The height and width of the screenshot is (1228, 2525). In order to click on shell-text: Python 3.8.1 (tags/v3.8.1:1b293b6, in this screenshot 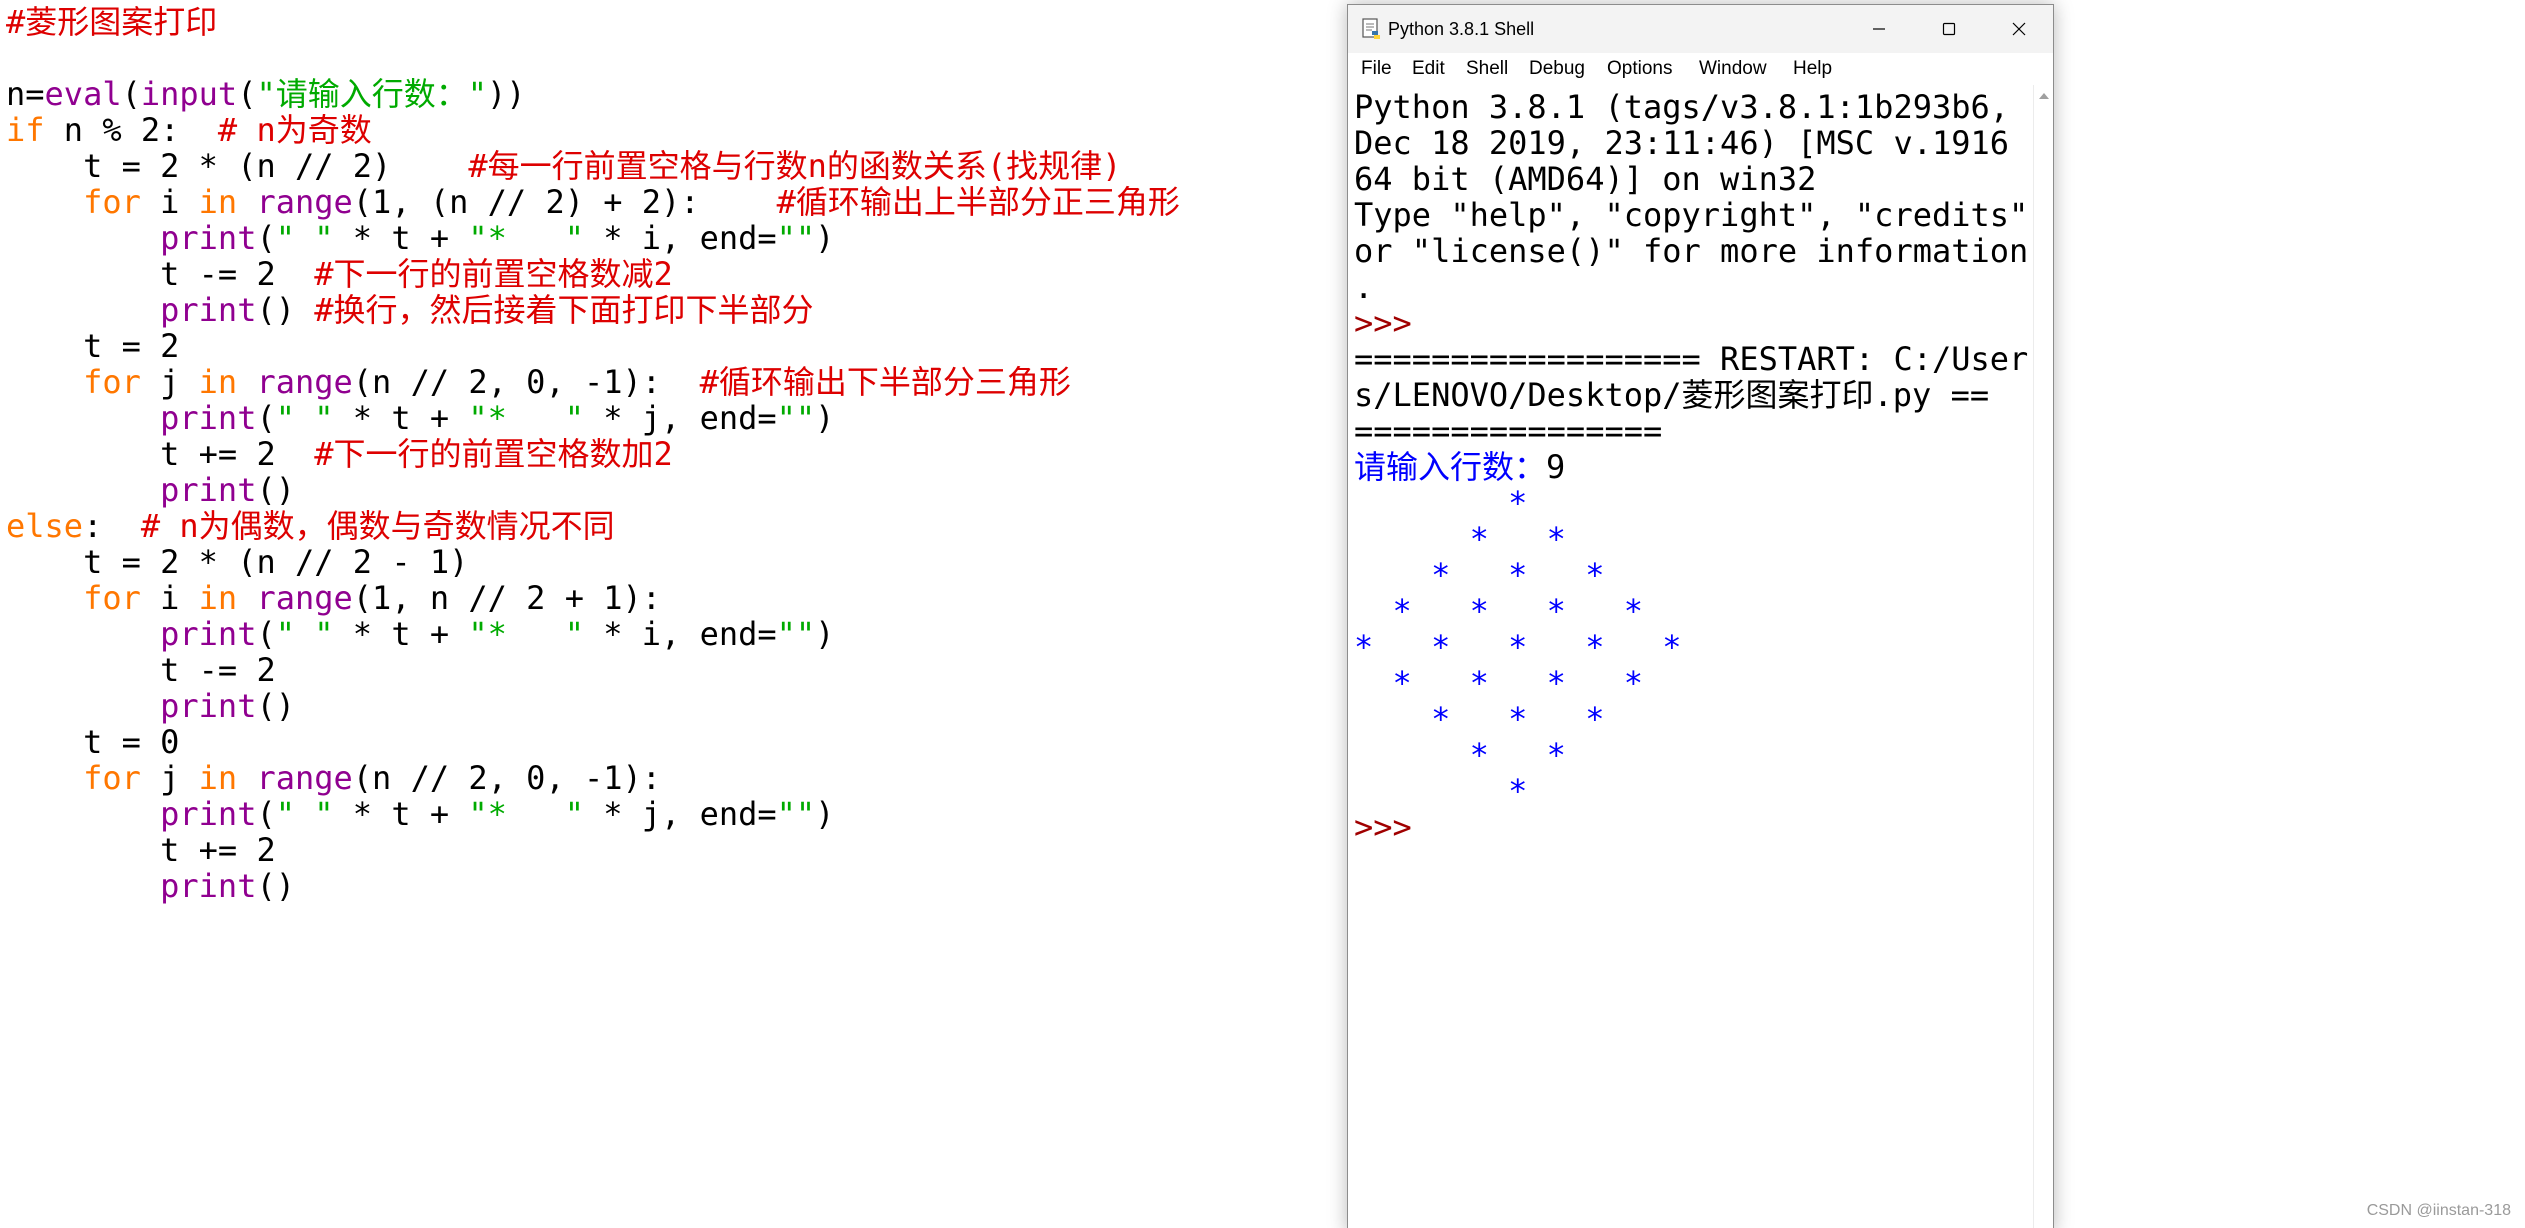, I will do `click(1682, 107)`.